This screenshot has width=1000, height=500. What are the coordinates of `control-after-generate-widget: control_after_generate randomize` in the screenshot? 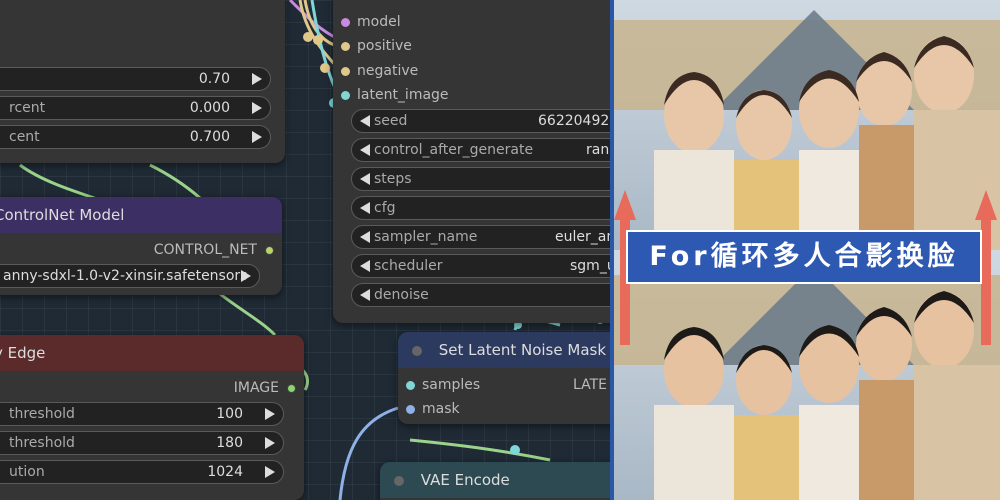 It's located at (480, 150).